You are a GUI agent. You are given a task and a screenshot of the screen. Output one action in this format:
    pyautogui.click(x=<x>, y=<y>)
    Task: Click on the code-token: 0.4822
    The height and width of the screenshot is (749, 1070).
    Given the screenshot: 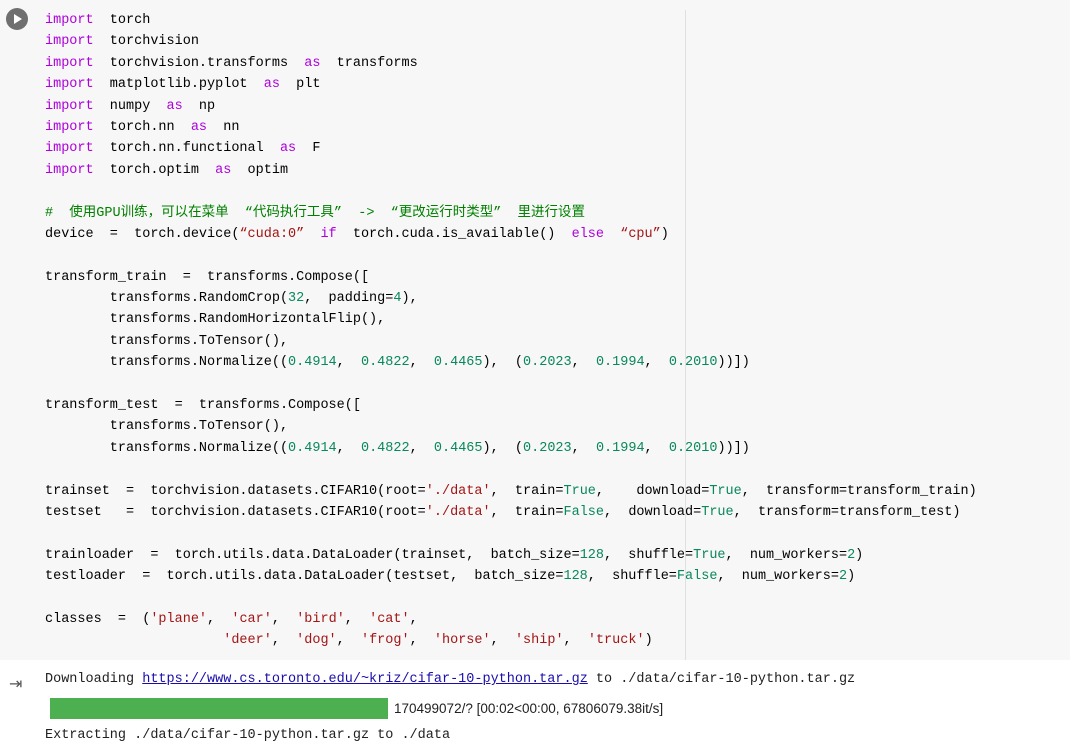 What is the action you would take?
    pyautogui.click(x=385, y=448)
    